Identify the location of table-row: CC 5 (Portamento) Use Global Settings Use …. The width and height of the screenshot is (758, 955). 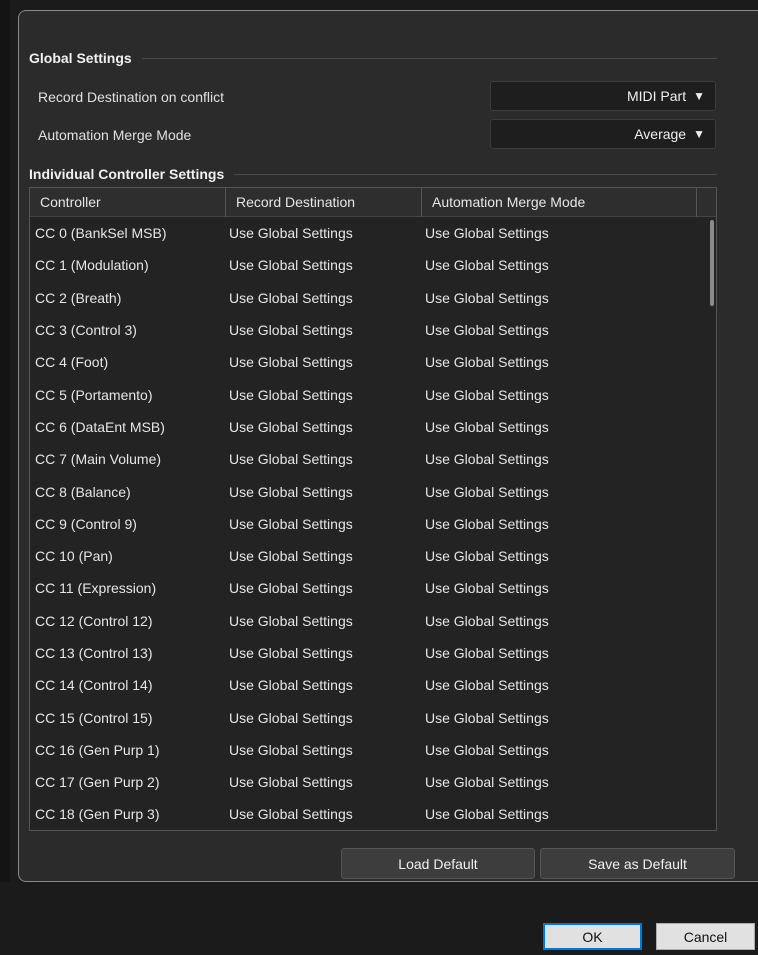
(367, 394).